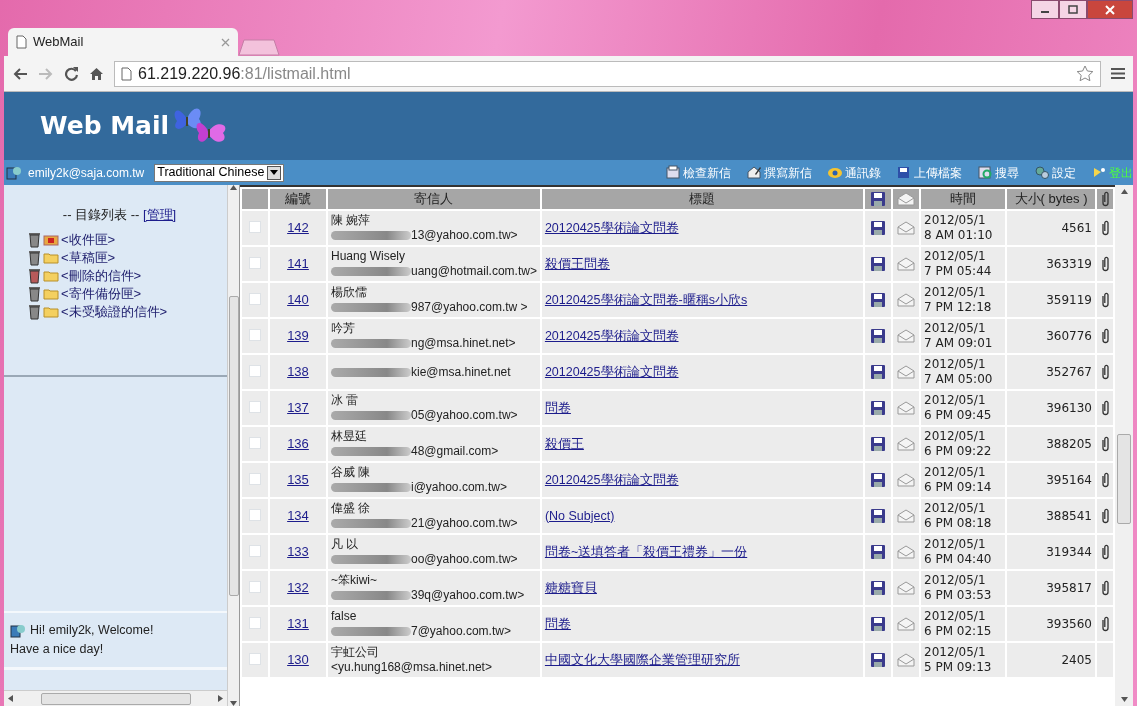 The height and width of the screenshot is (706, 1137). Describe the element at coordinates (779, 172) in the screenshot. I see `toolbar-link: 撰寫新信` at that location.